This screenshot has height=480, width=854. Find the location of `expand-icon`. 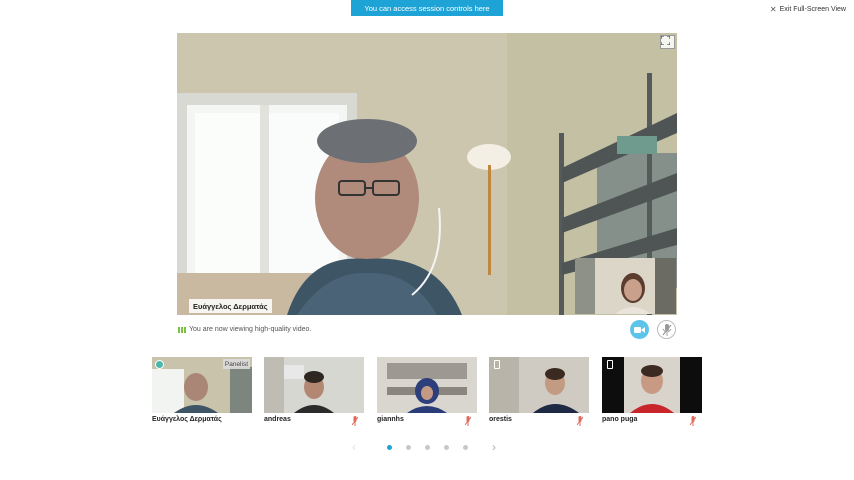

expand-icon is located at coordinates (665, 40).